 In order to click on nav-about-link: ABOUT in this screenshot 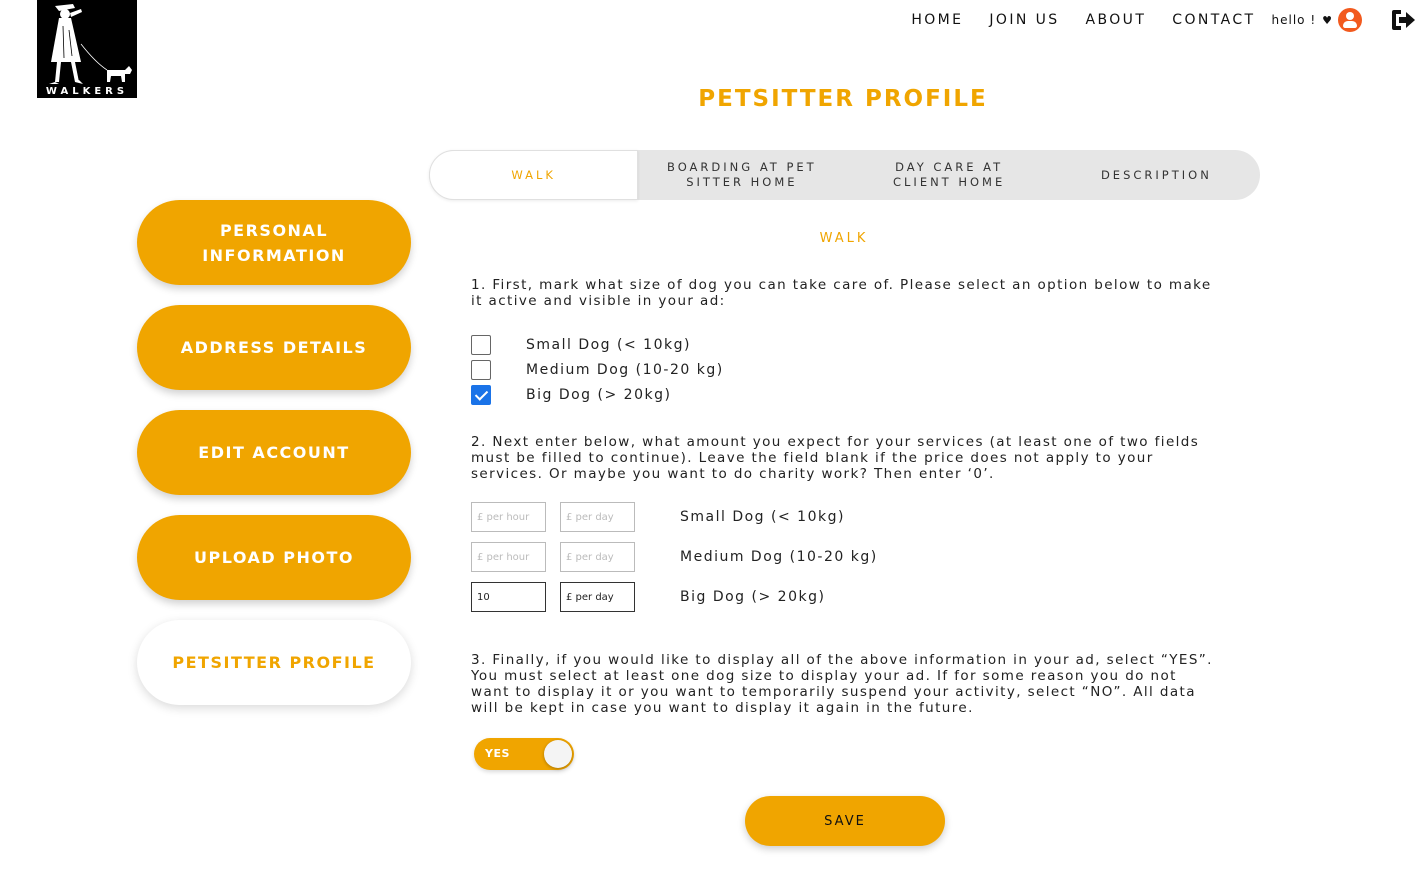, I will do `click(1116, 20)`.